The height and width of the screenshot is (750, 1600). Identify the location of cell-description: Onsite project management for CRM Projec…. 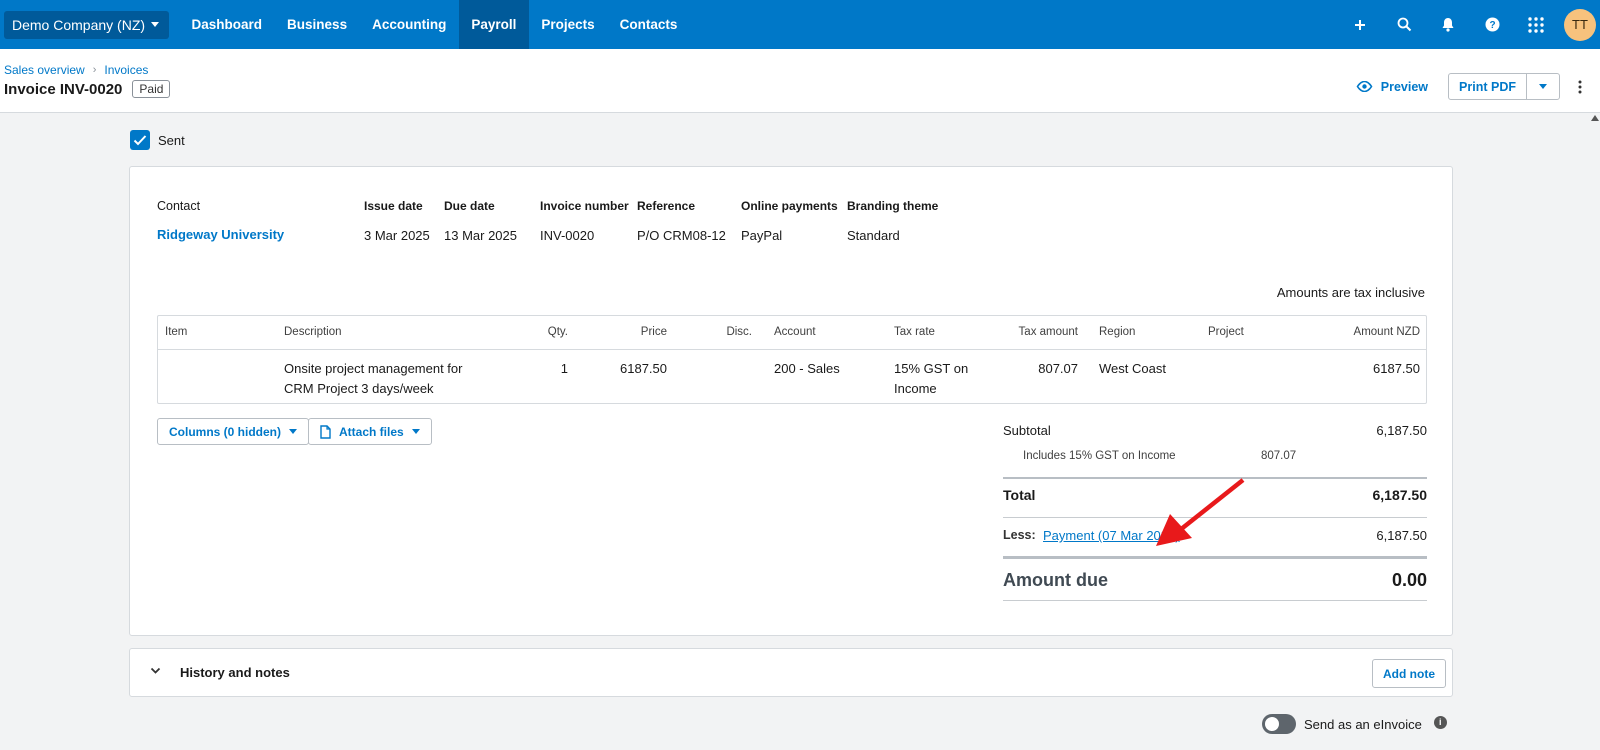
(373, 379).